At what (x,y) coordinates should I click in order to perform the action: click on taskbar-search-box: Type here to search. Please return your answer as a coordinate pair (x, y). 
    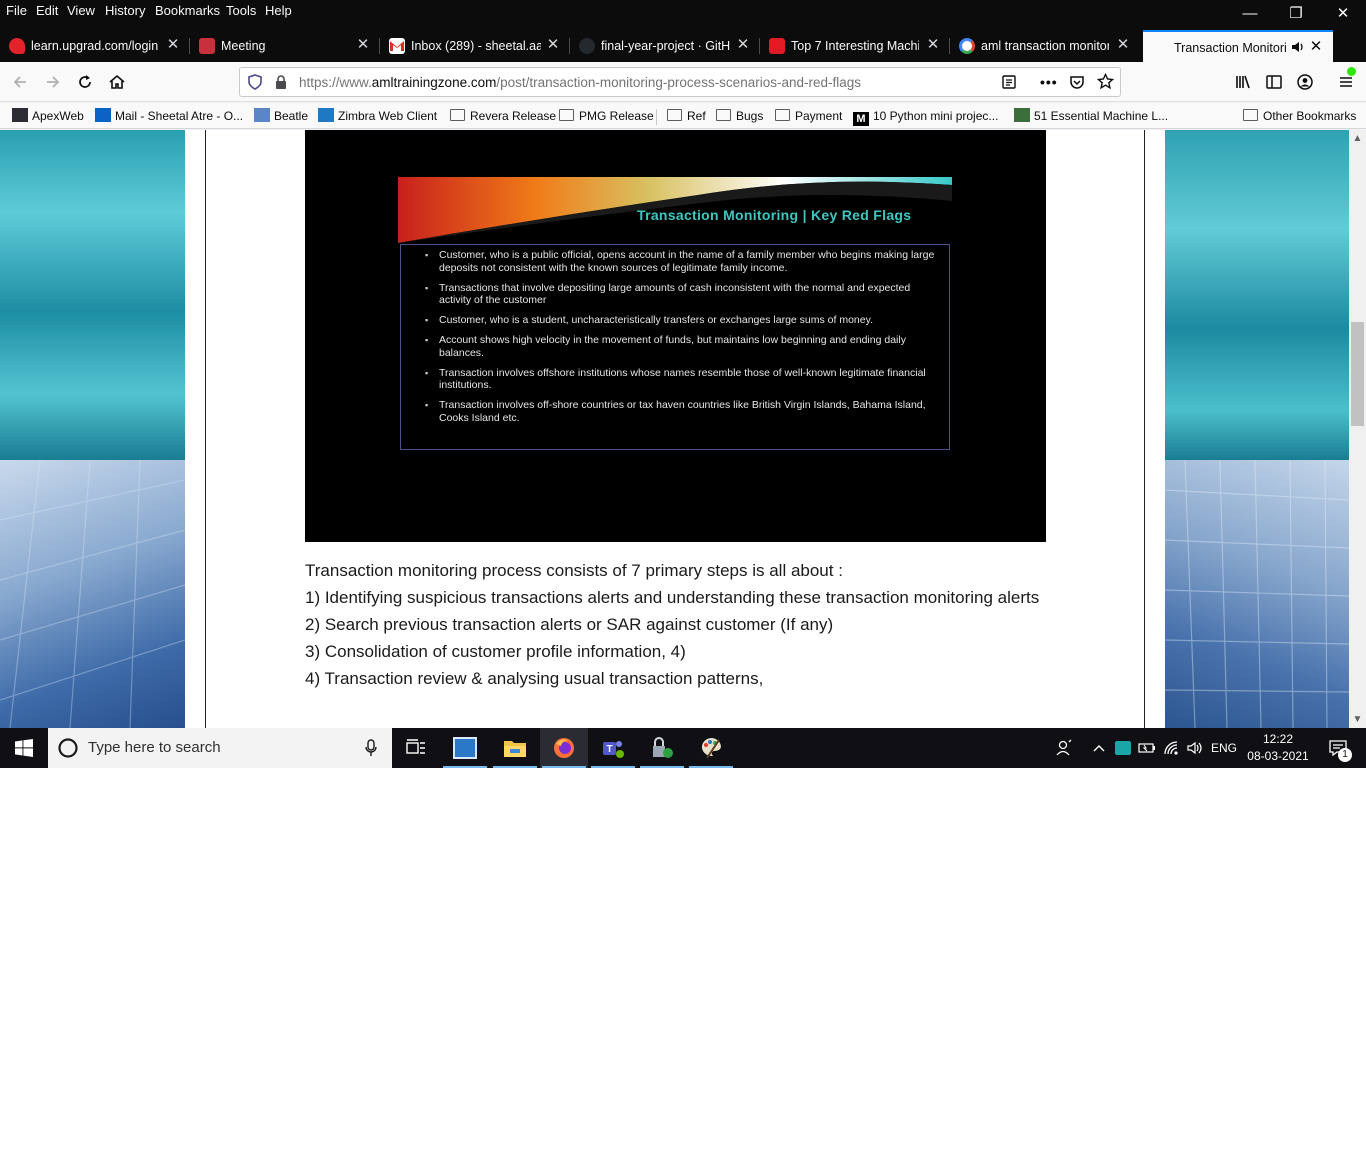
    Looking at the image, I should click on (220, 748).